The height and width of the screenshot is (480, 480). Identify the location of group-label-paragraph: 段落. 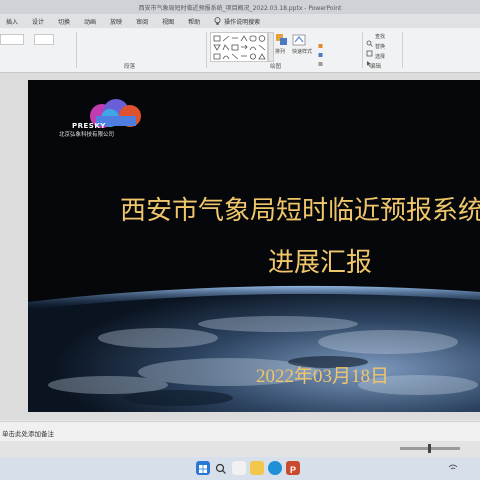
(130, 67).